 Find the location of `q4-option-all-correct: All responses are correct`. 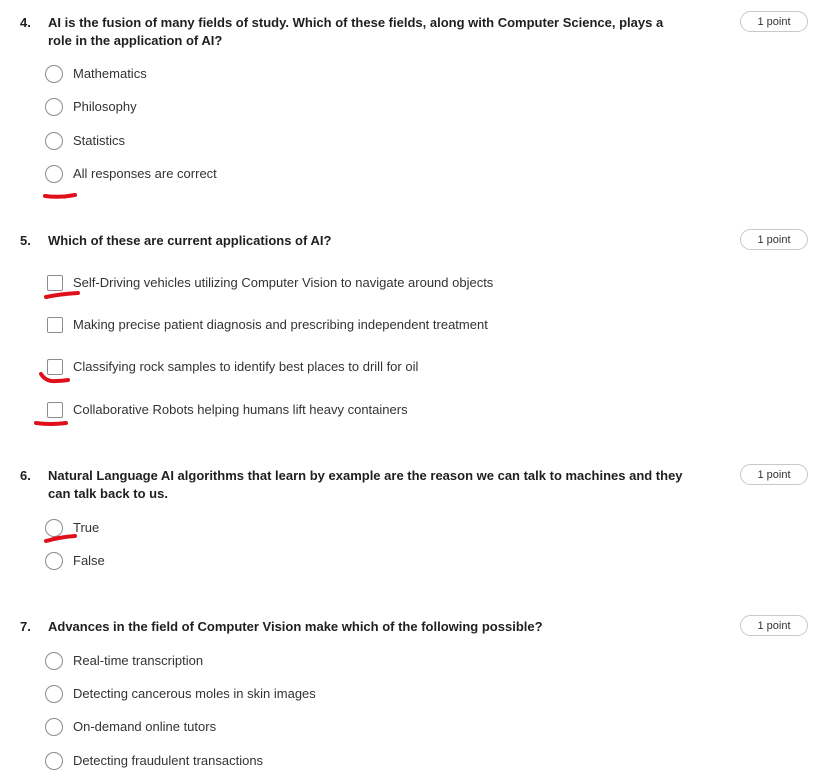

q4-option-all-correct: All responses are correct is located at coordinates (345, 174).